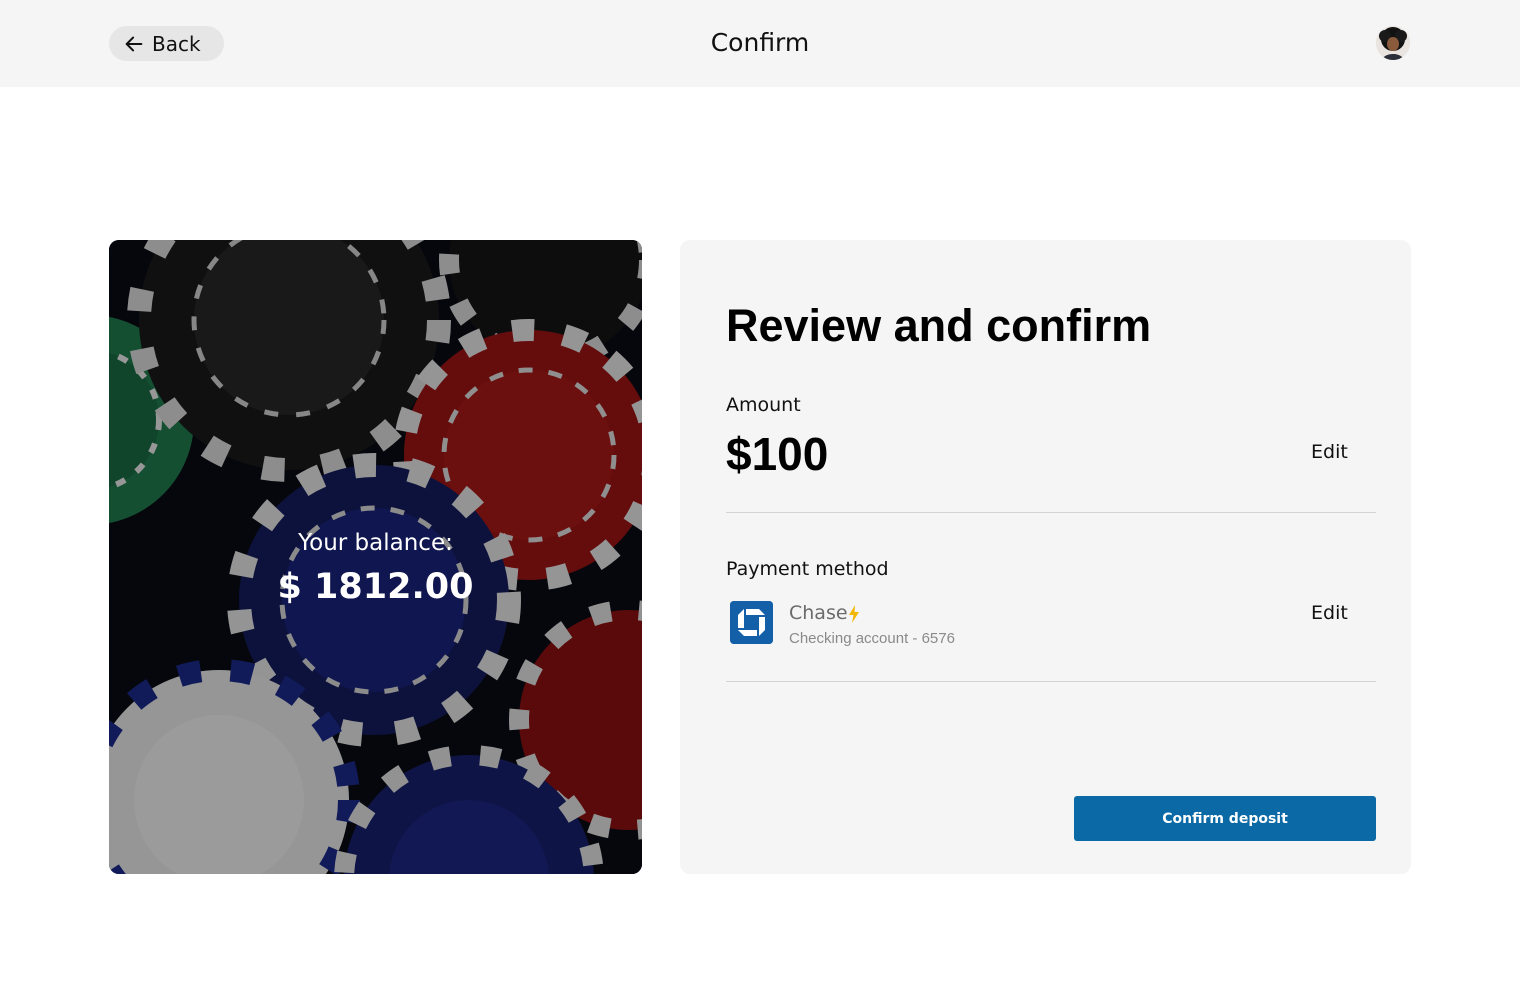 This screenshot has width=1520, height=1007. What do you see at coordinates (375, 543) in the screenshot?
I see `balance-label: Your balance:` at bounding box center [375, 543].